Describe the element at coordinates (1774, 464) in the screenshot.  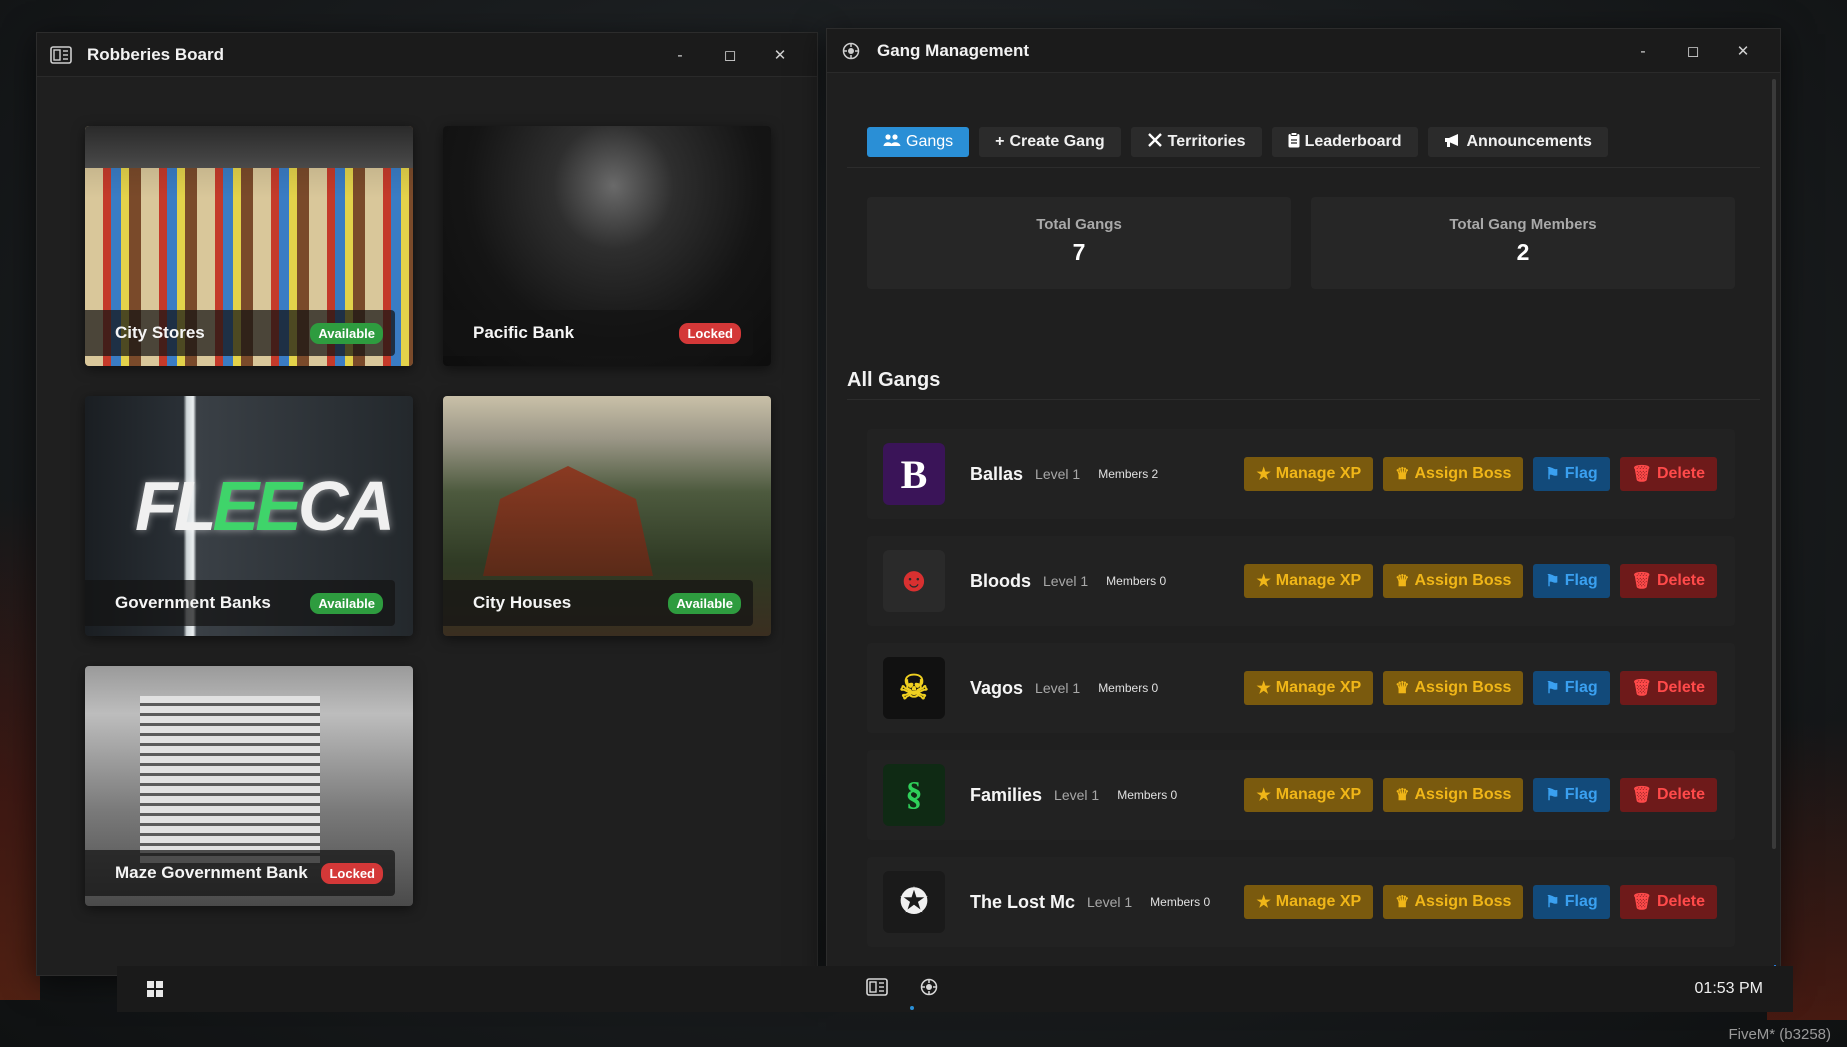
I see `scrollbar` at that location.